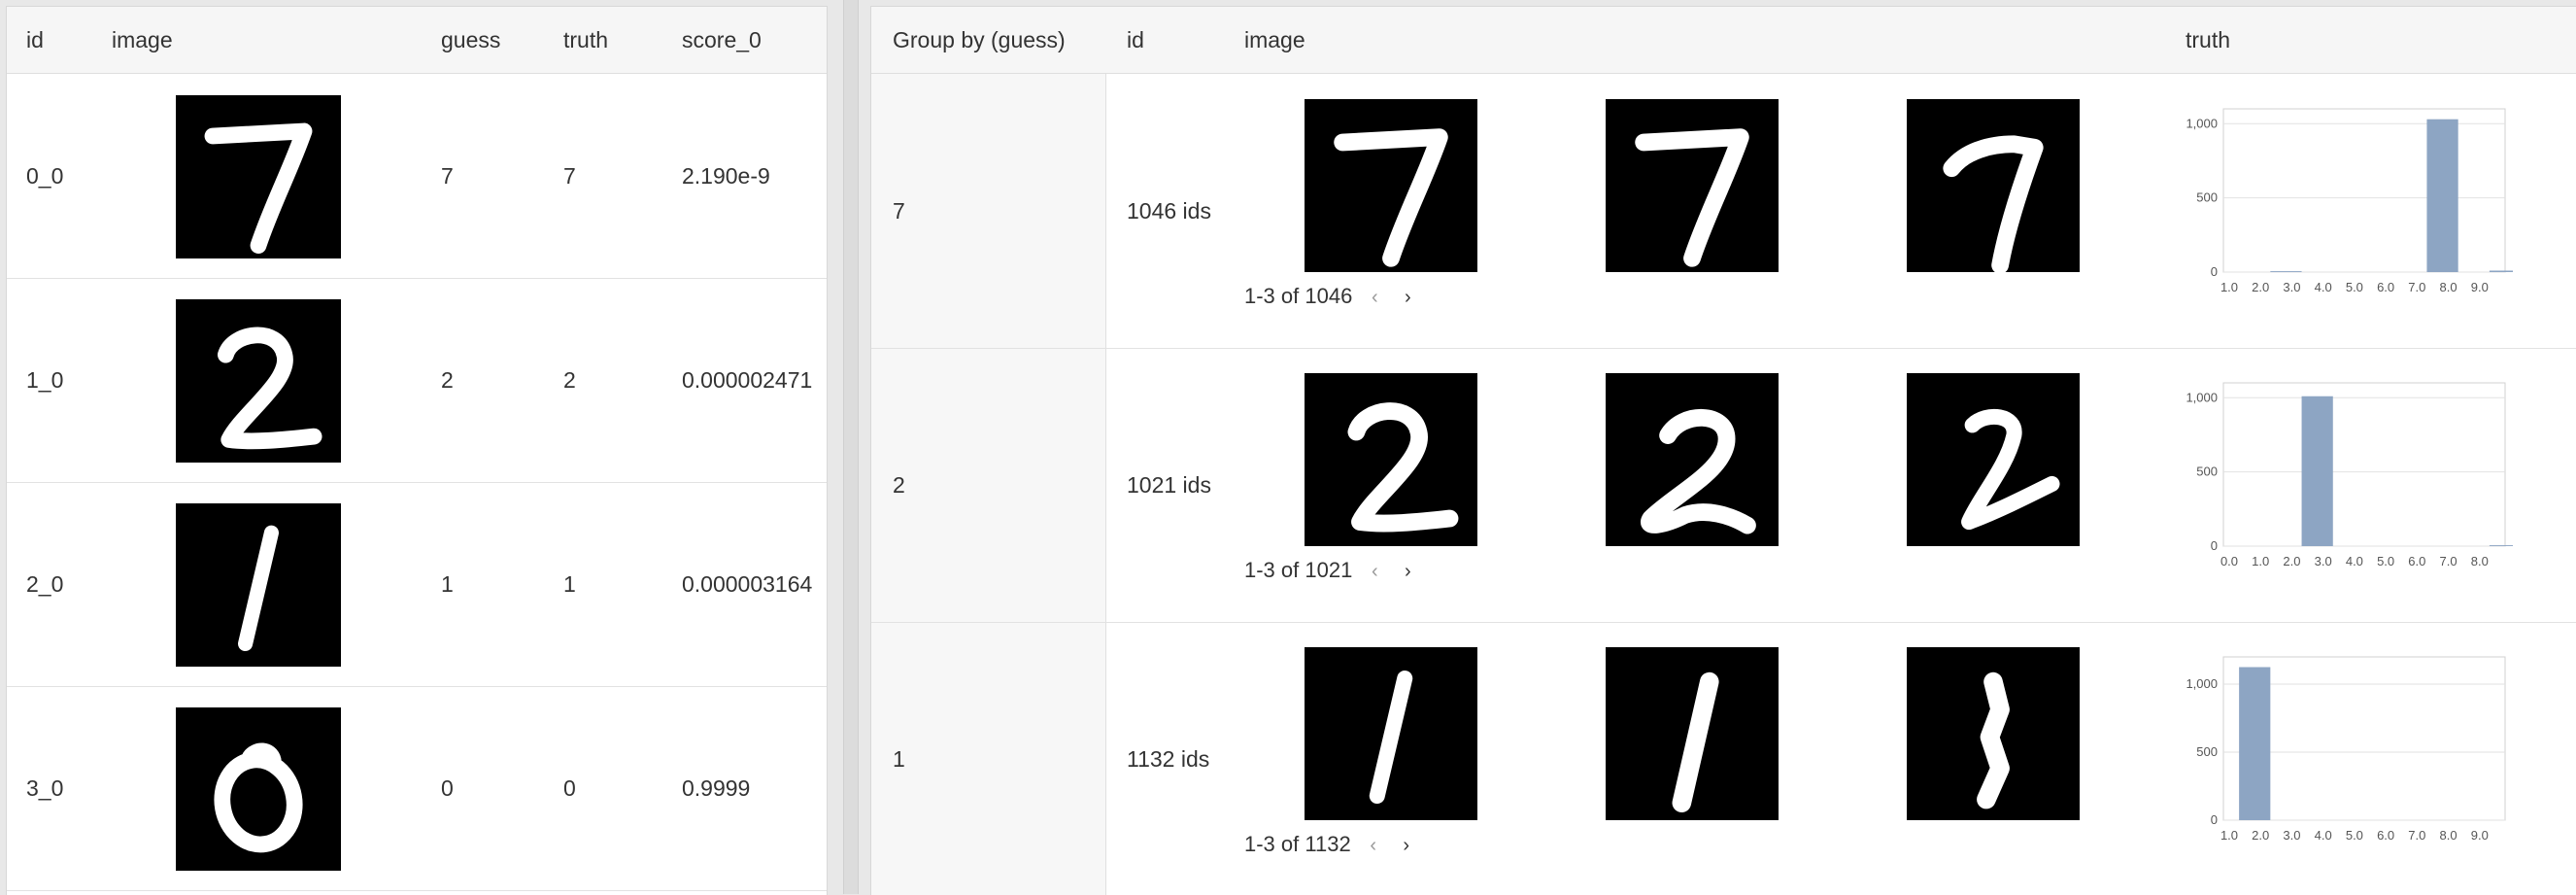  I want to click on row-guess: 1, so click(447, 584).